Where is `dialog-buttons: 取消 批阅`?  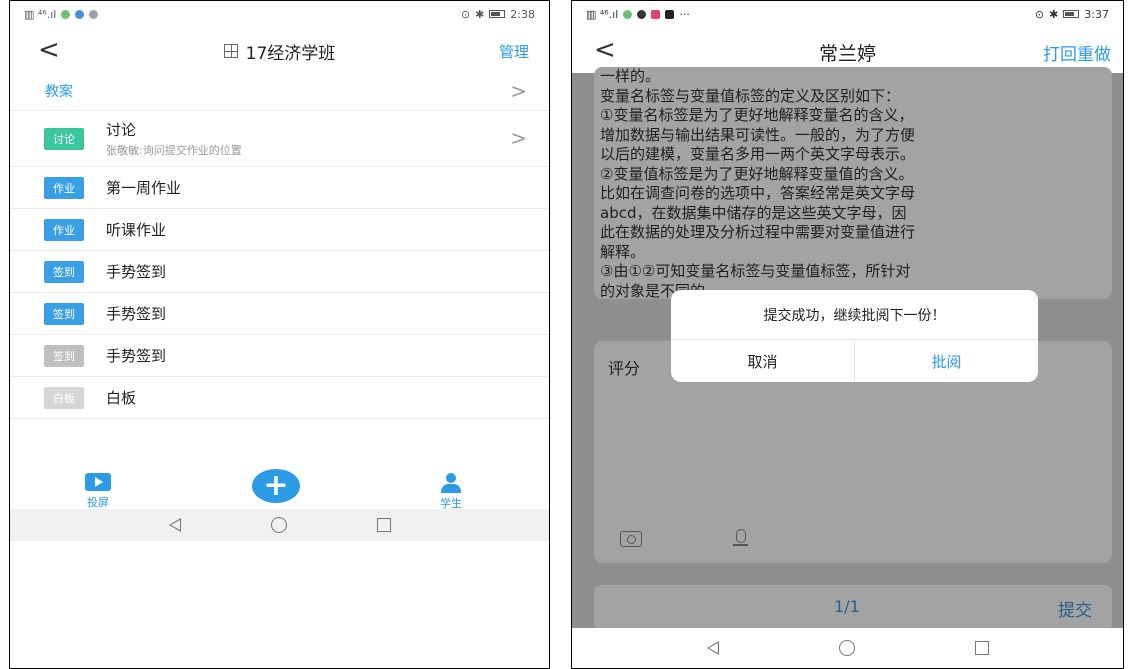 dialog-buttons: 取消 批阅 is located at coordinates (854, 361).